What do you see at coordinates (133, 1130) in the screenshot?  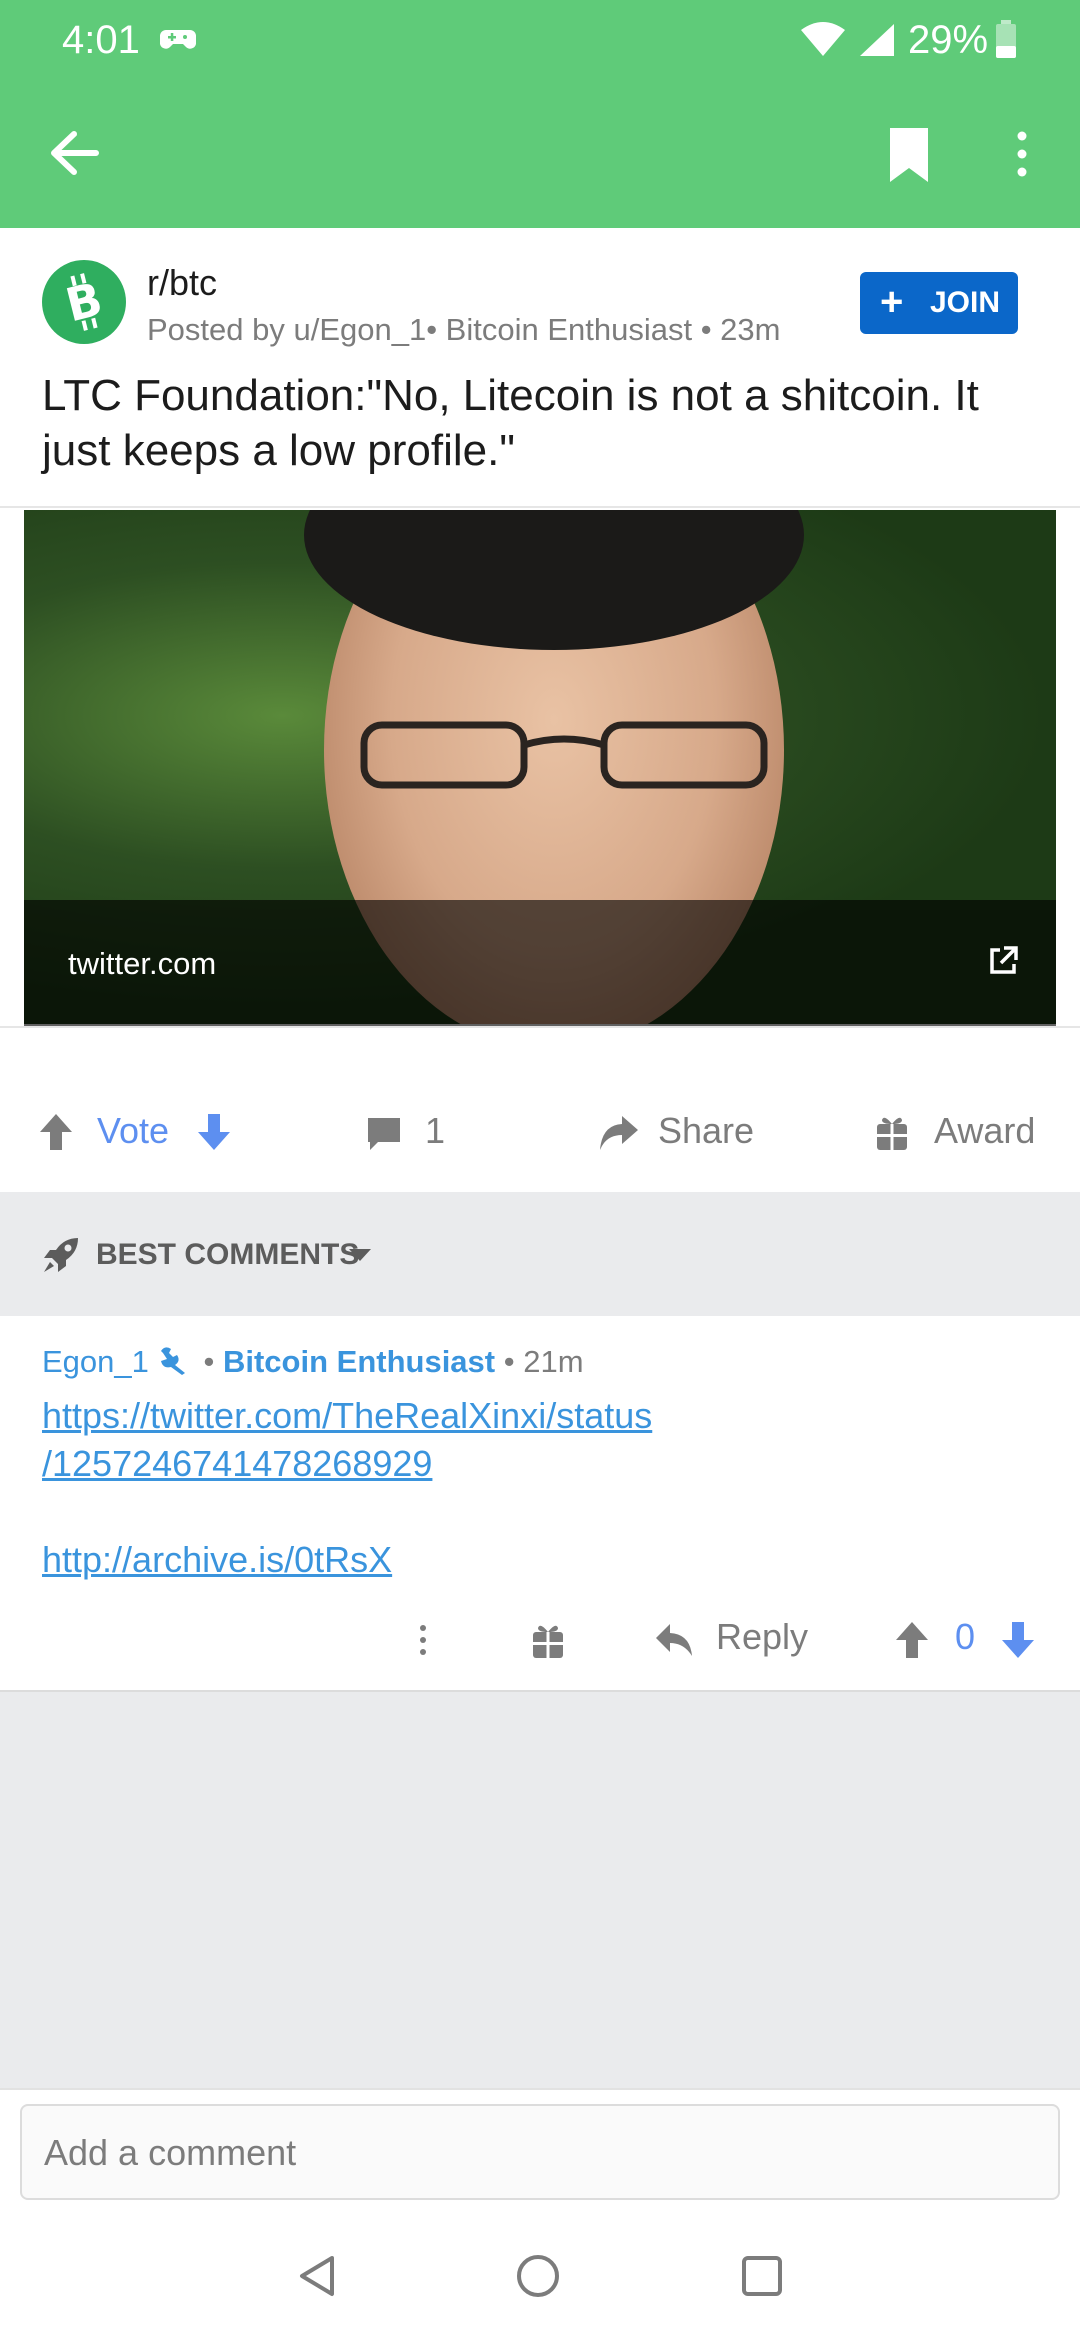 I see `vote-label: Vote` at bounding box center [133, 1130].